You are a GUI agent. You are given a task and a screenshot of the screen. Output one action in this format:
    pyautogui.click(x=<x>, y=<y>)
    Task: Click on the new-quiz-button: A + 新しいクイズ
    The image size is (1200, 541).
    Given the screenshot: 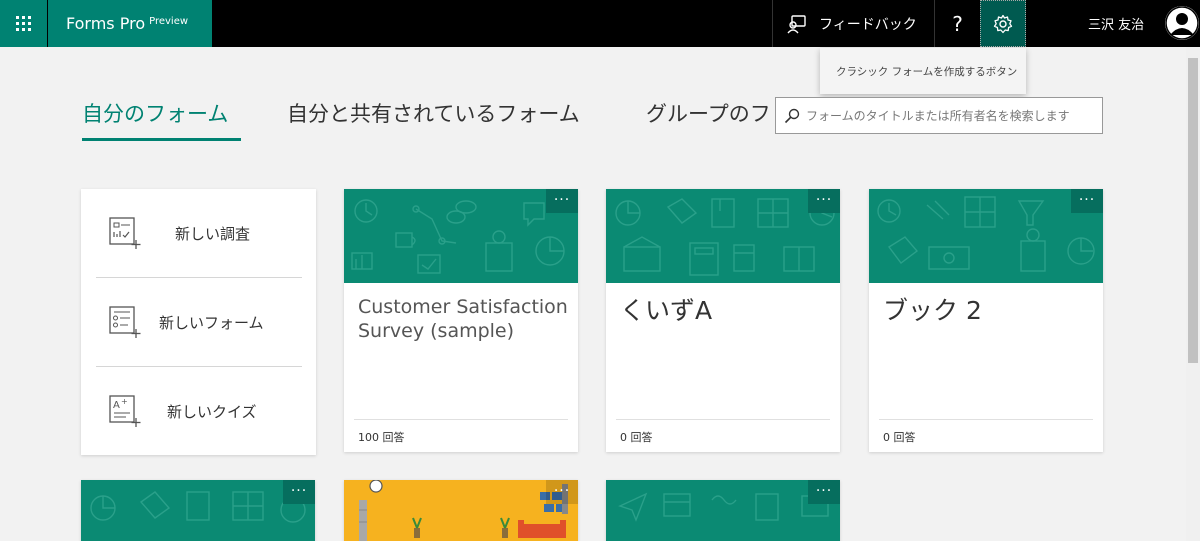 What is the action you would take?
    pyautogui.click(x=199, y=411)
    